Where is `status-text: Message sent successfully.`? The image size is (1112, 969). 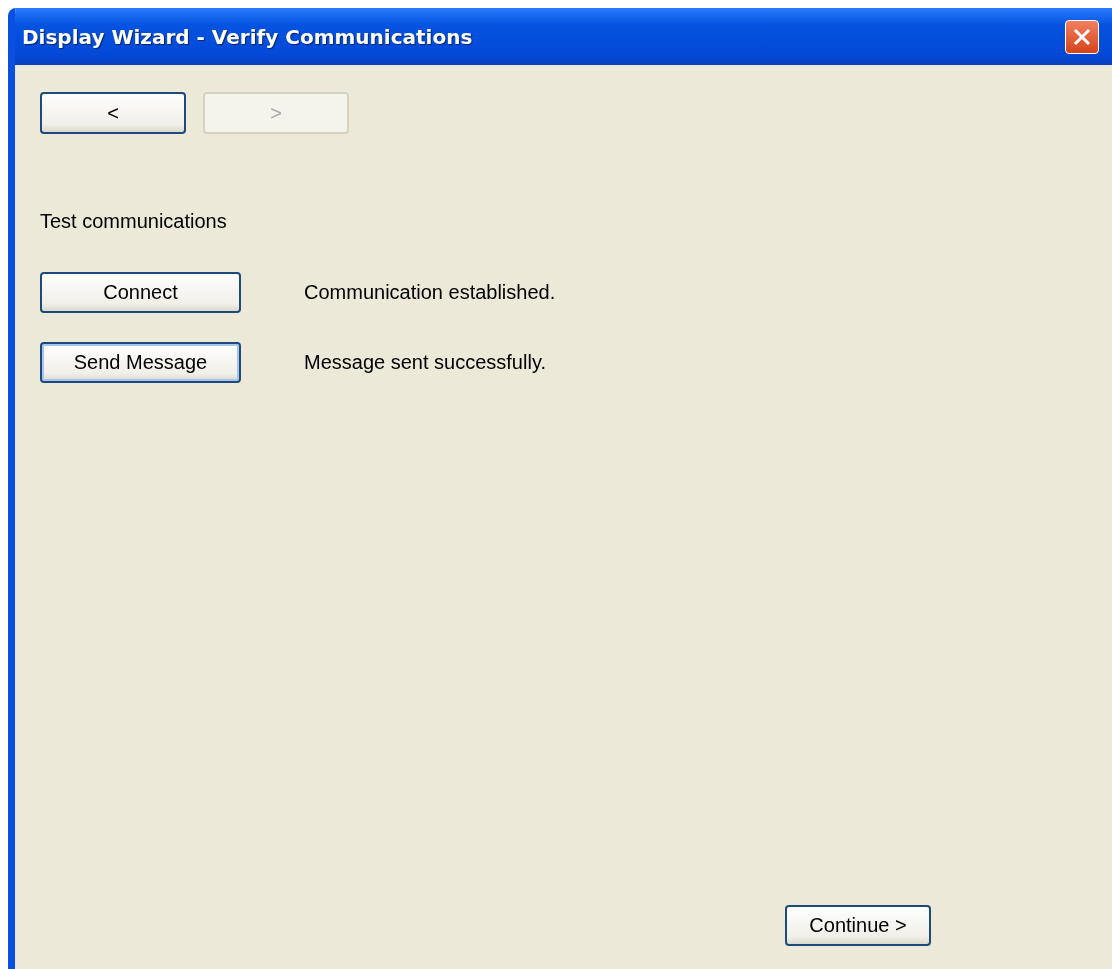
status-text: Message sent successfully. is located at coordinates (425, 362).